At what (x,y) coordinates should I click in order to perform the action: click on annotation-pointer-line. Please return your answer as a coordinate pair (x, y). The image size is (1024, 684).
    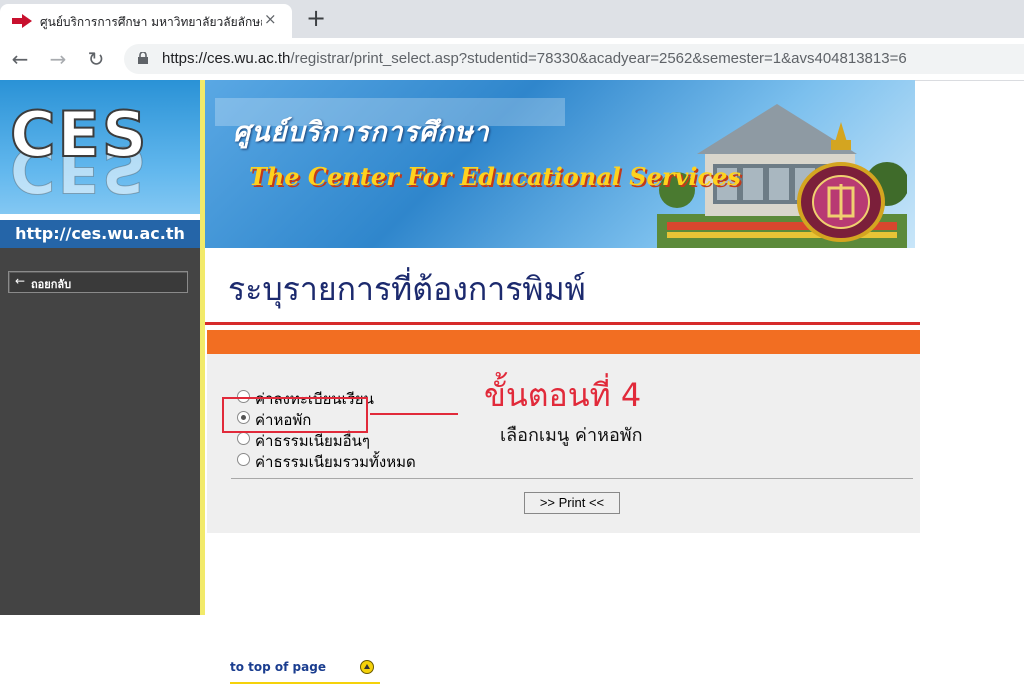
    Looking at the image, I should click on (414, 414).